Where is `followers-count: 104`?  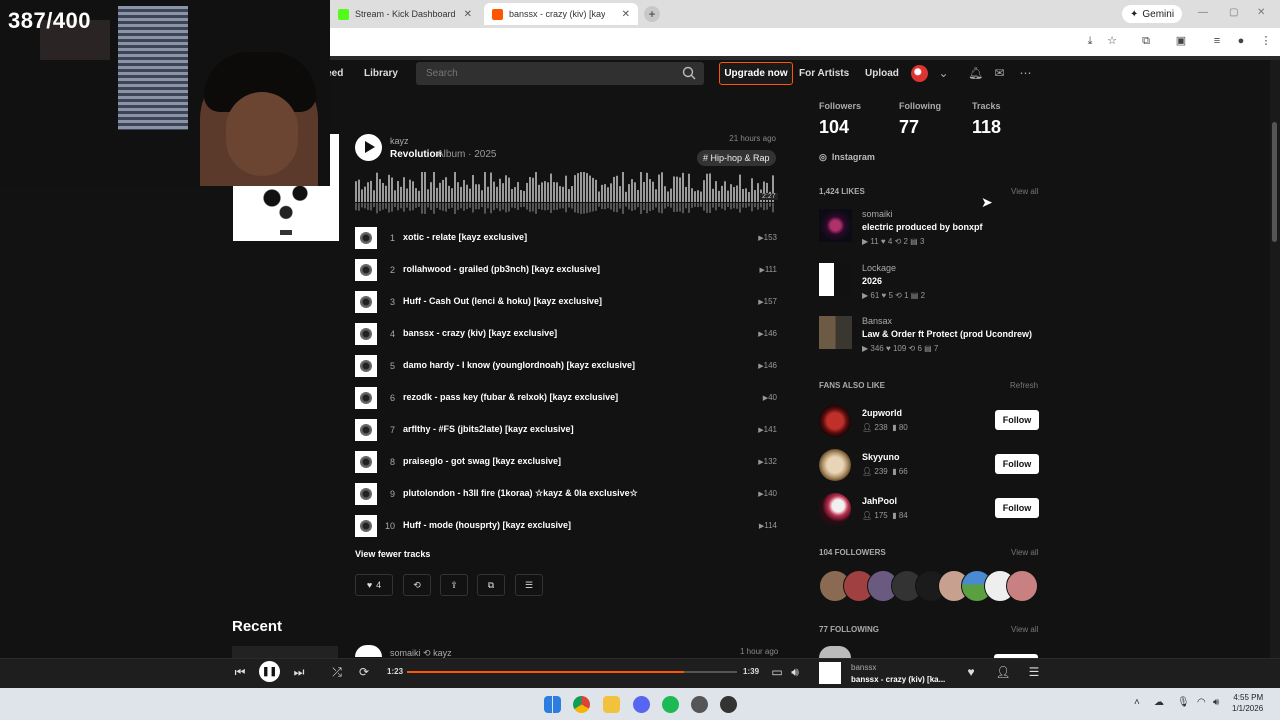
followers-count: 104 is located at coordinates (834, 127).